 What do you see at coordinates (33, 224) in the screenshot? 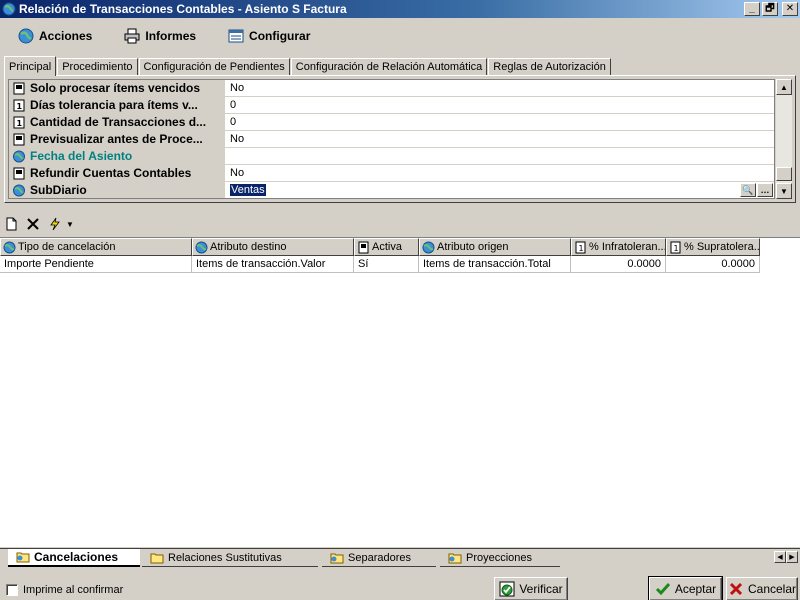
I see `delete-icon` at bounding box center [33, 224].